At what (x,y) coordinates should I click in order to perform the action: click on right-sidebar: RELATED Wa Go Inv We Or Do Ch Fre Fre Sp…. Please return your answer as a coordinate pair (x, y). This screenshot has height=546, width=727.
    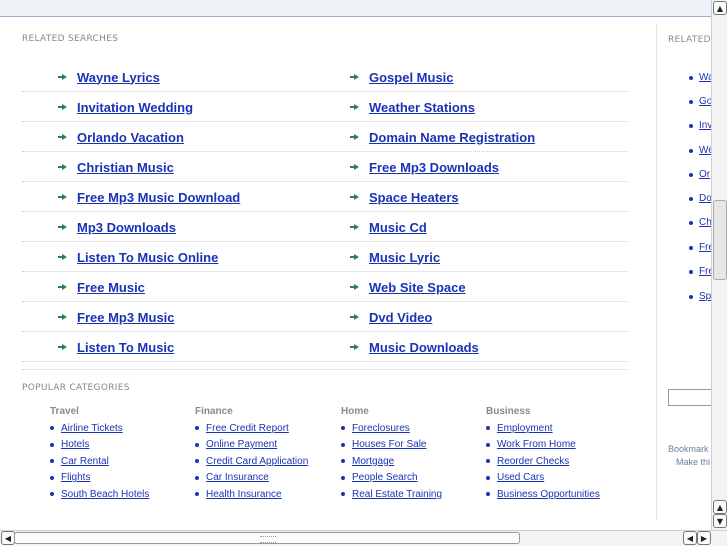
    Looking at the image, I should click on (684, 271).